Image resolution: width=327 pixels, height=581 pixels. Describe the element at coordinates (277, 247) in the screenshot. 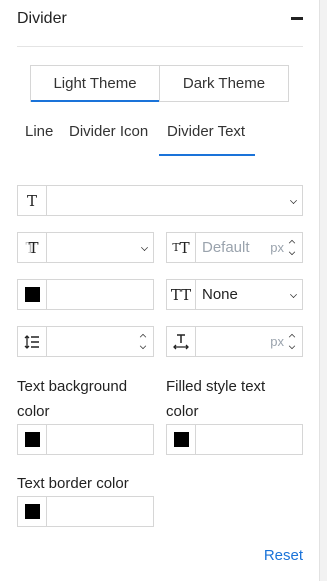

I see `font-size-unit: px` at that location.